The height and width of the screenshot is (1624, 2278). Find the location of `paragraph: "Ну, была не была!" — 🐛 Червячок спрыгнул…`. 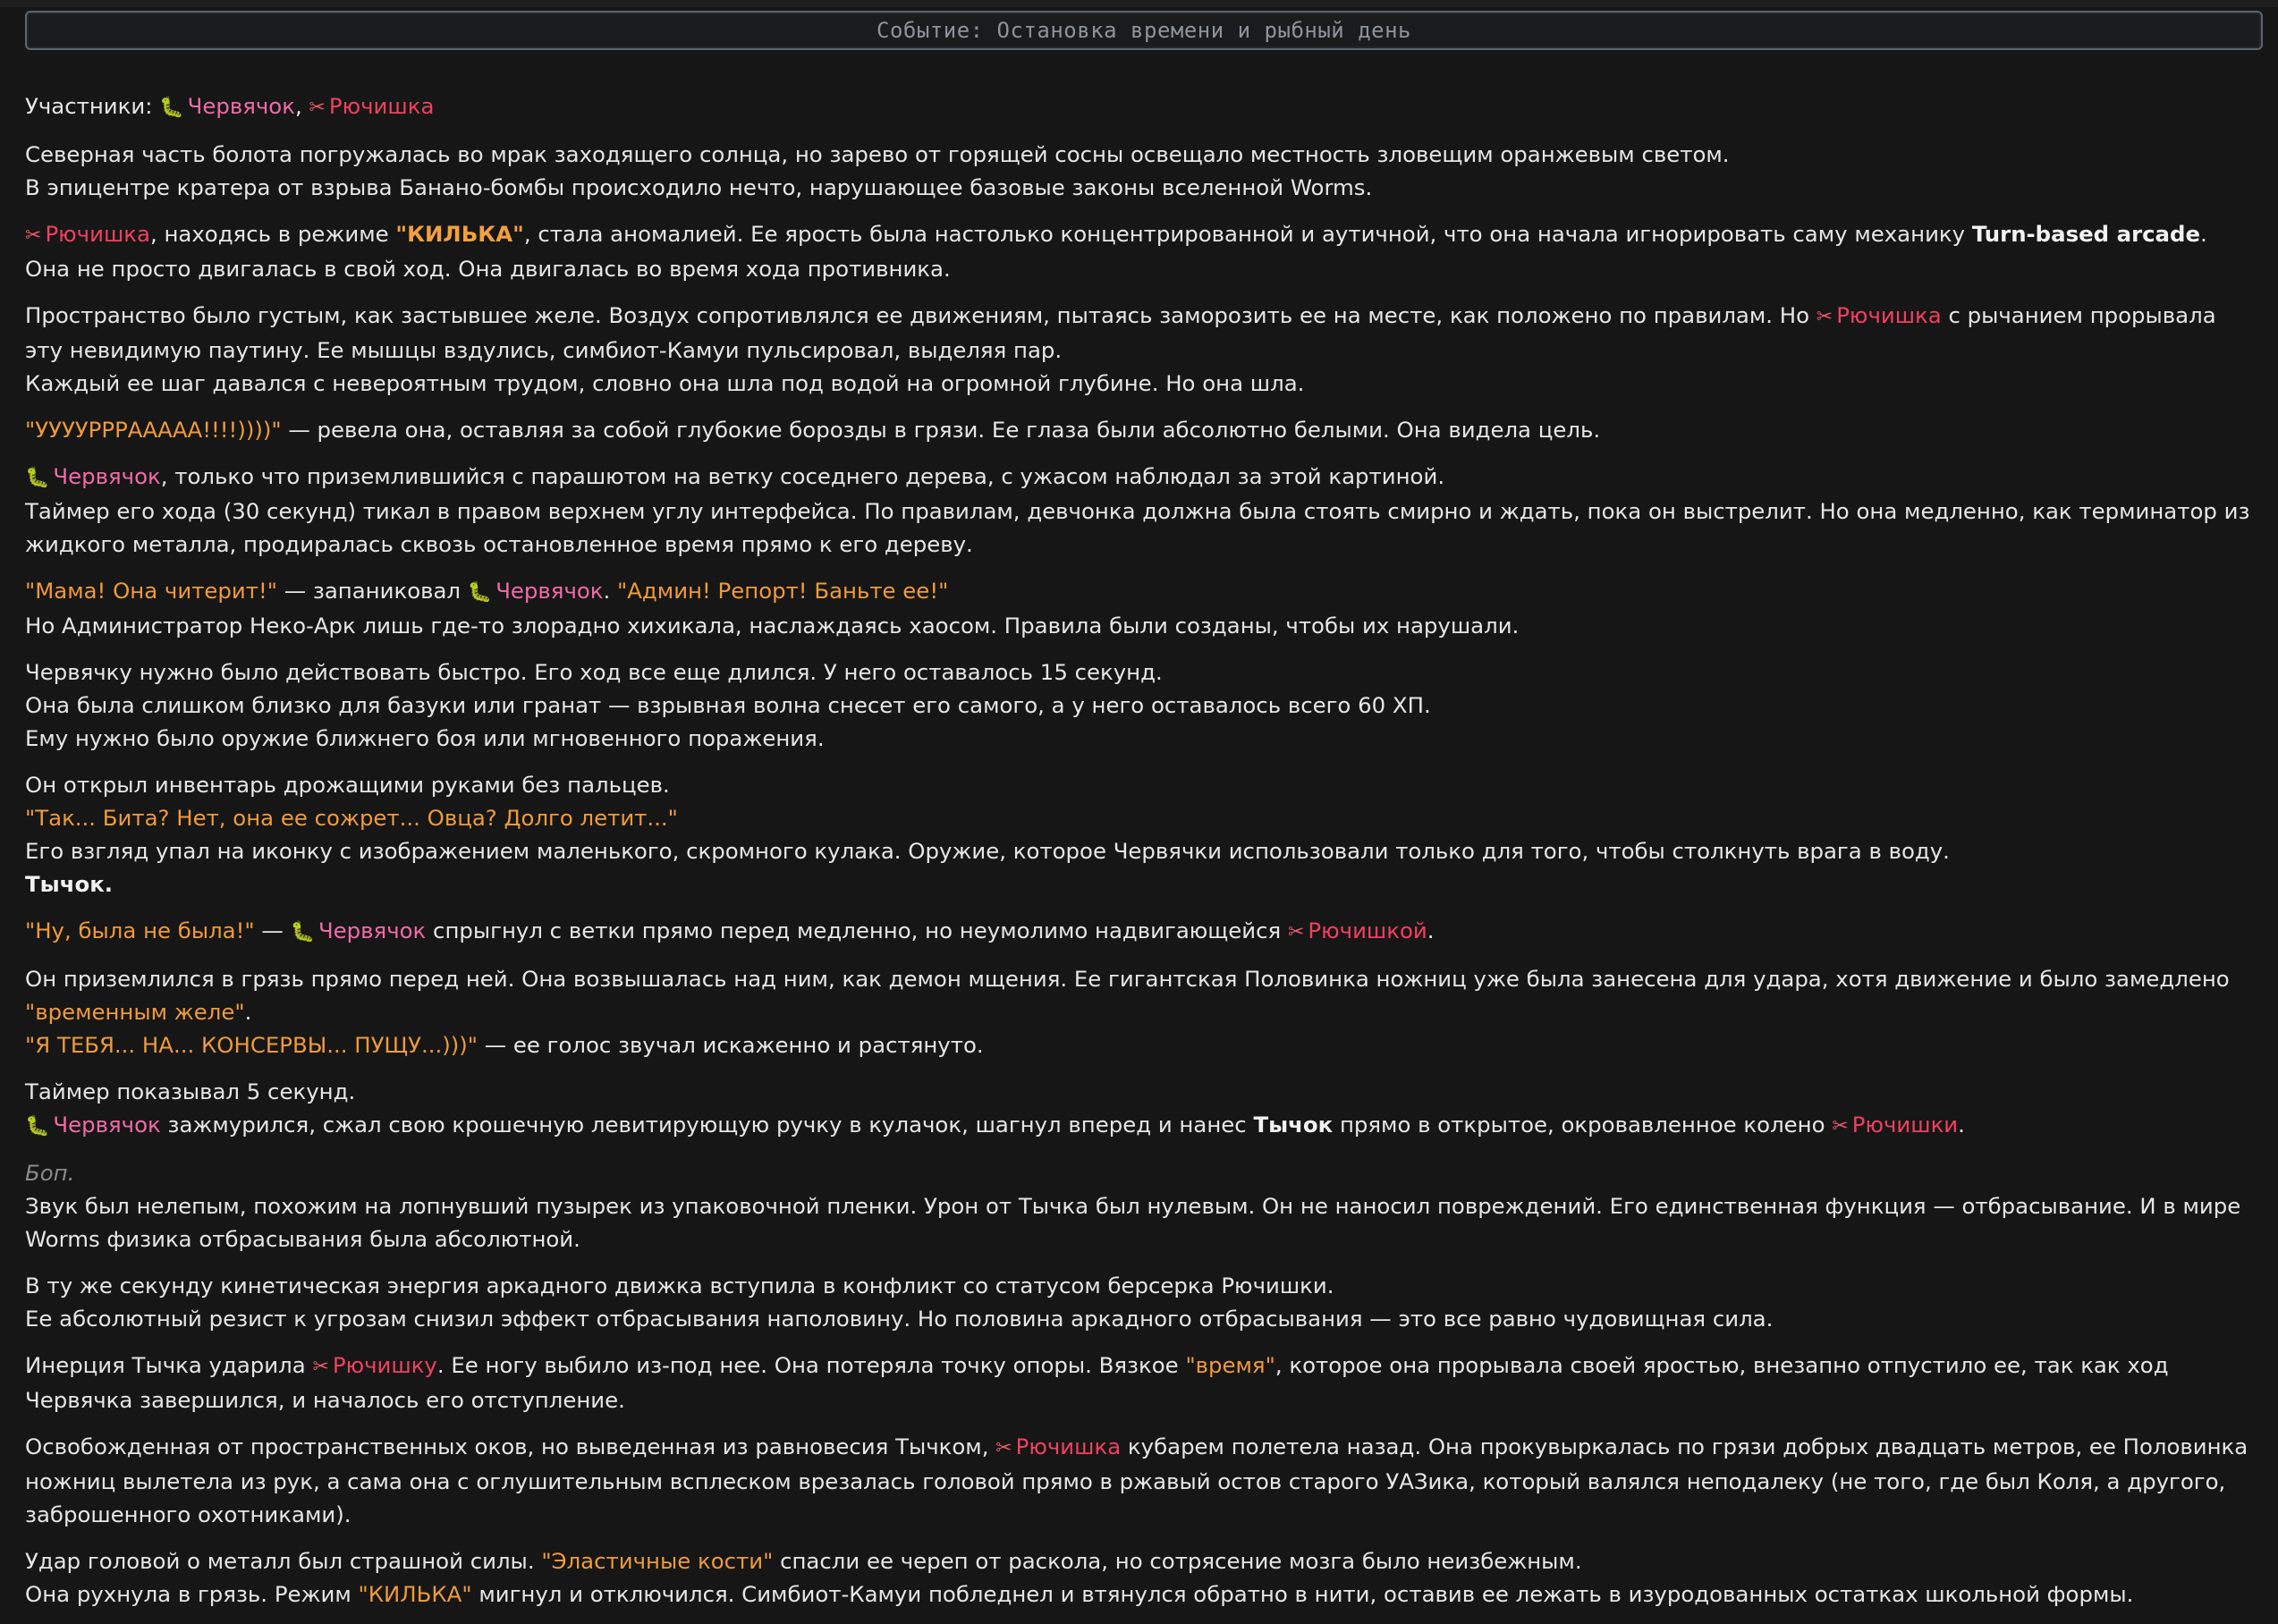

paragraph: "Ну, была не была!" — 🐛 Червячок спрыгнул… is located at coordinates (1138, 932).